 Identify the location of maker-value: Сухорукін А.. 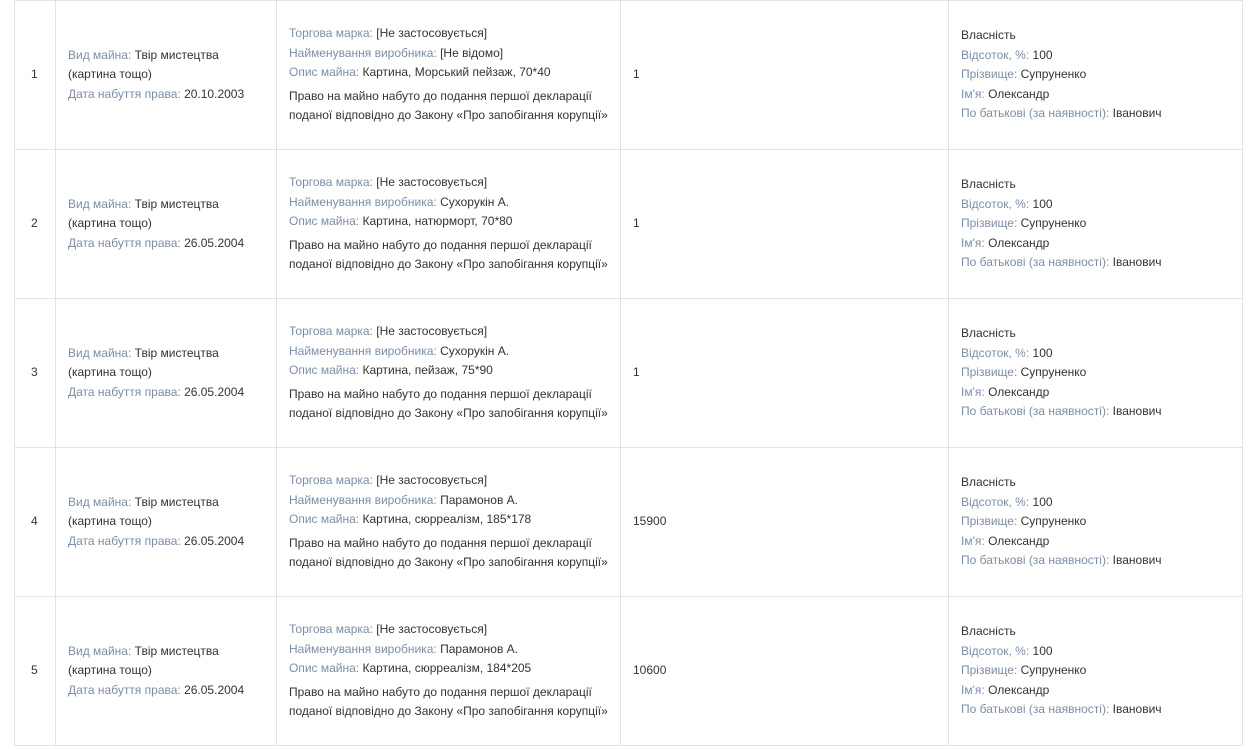
(475, 350).